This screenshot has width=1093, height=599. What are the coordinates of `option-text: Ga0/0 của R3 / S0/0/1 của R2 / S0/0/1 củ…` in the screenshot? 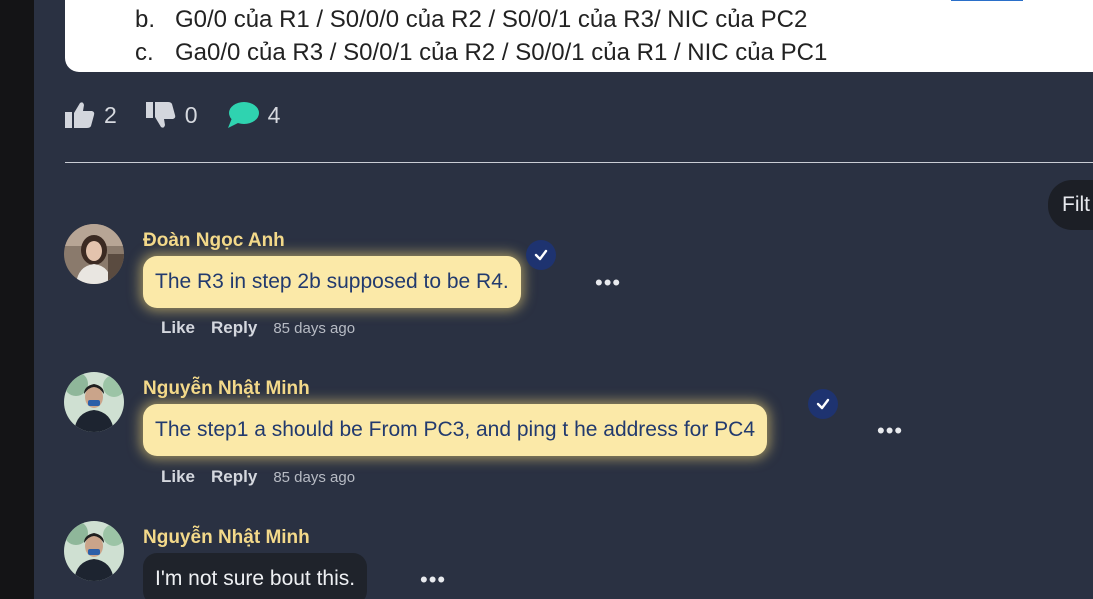 It's located at (501, 52).